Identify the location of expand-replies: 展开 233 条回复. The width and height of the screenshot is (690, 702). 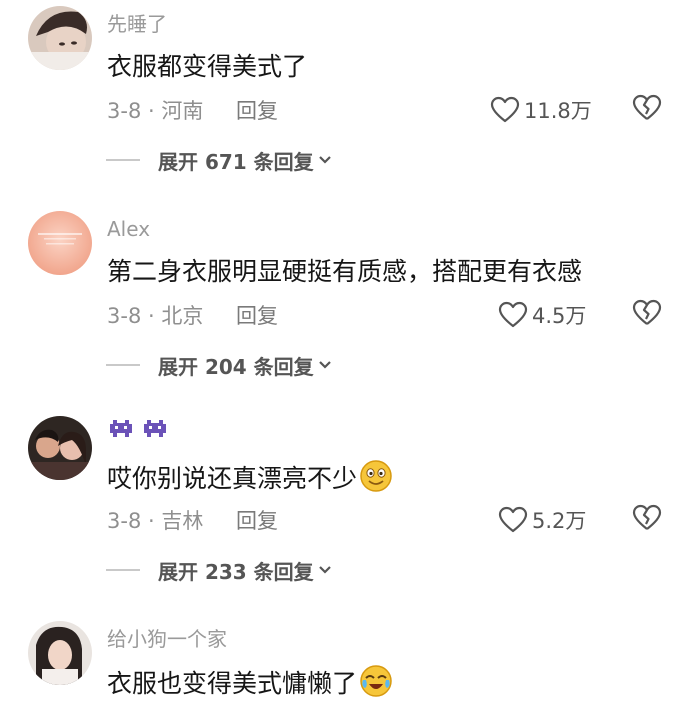
(219, 570).